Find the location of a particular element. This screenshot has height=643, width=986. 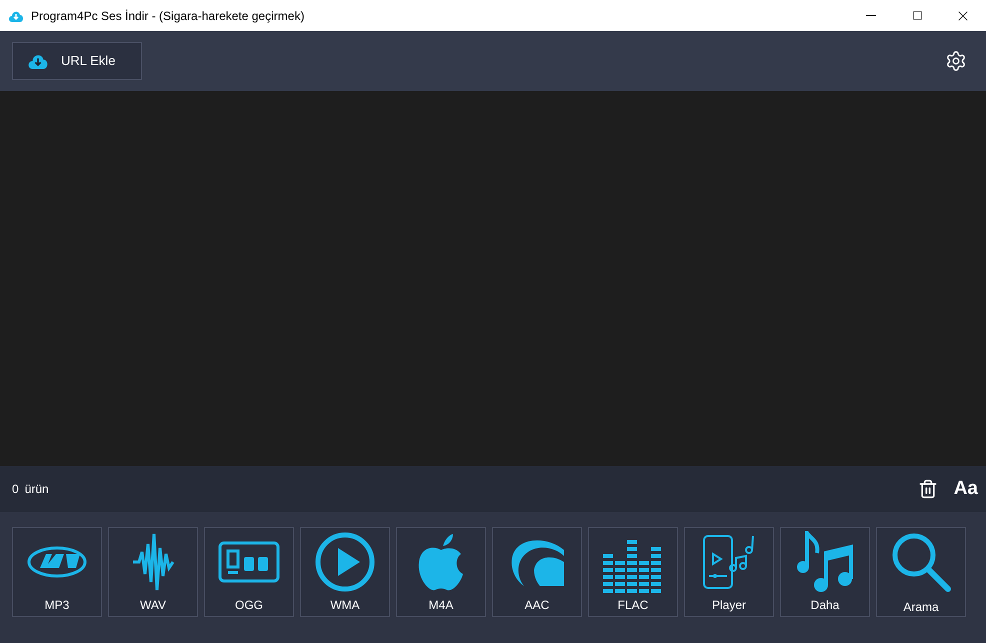

search-icon is located at coordinates (921, 562).